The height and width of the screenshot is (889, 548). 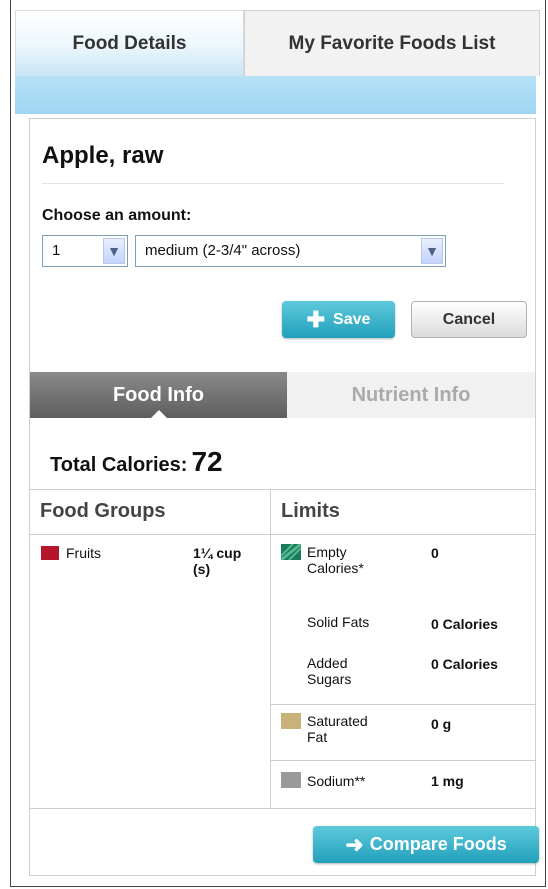 What do you see at coordinates (291, 552) in the screenshot?
I see `empty-calories-icon` at bounding box center [291, 552].